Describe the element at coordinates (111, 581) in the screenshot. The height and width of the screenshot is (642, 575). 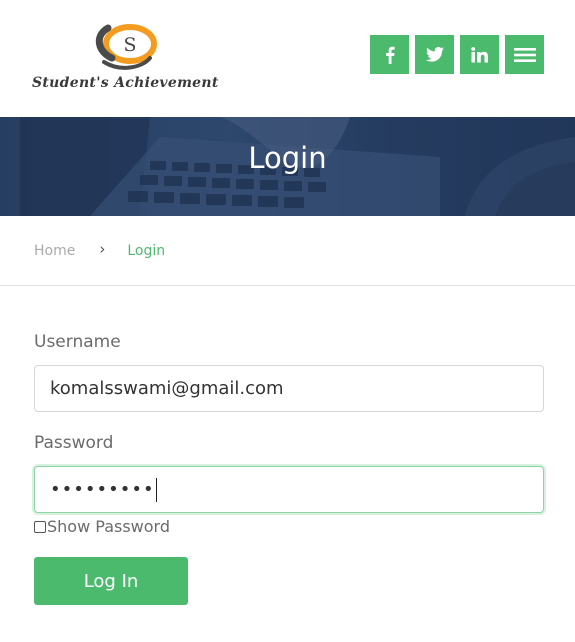
I see `login-button: Log In` at that location.